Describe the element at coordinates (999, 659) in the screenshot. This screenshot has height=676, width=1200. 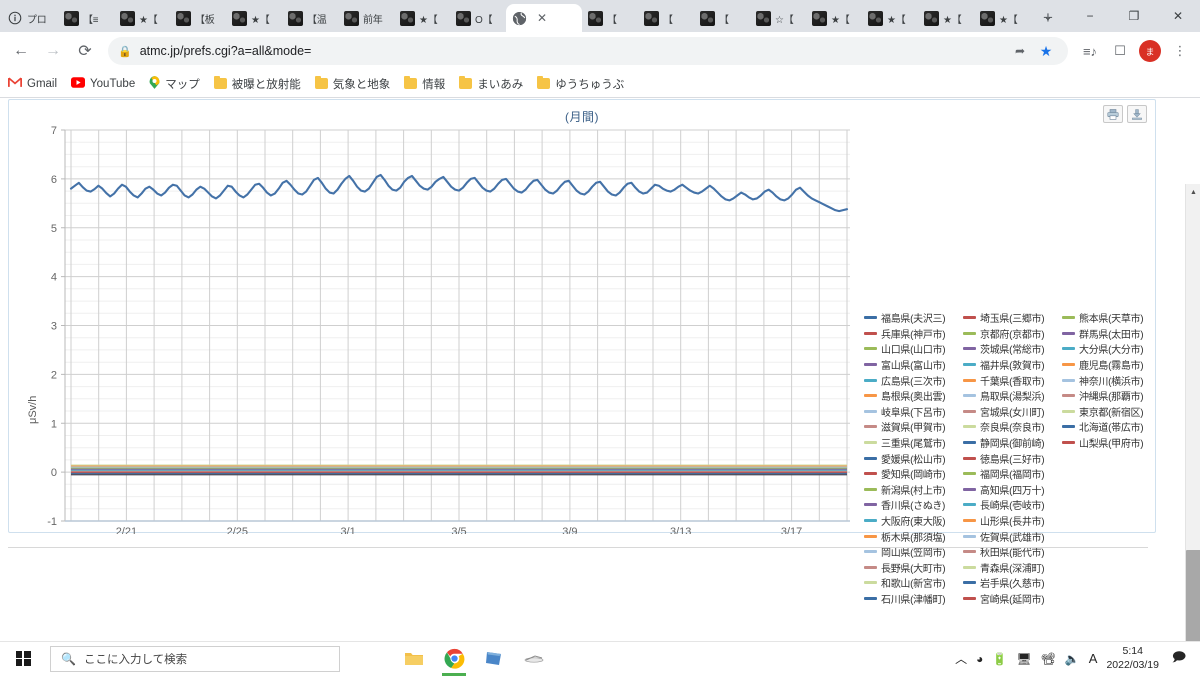
I see `battery-icon: 🔋` at that location.